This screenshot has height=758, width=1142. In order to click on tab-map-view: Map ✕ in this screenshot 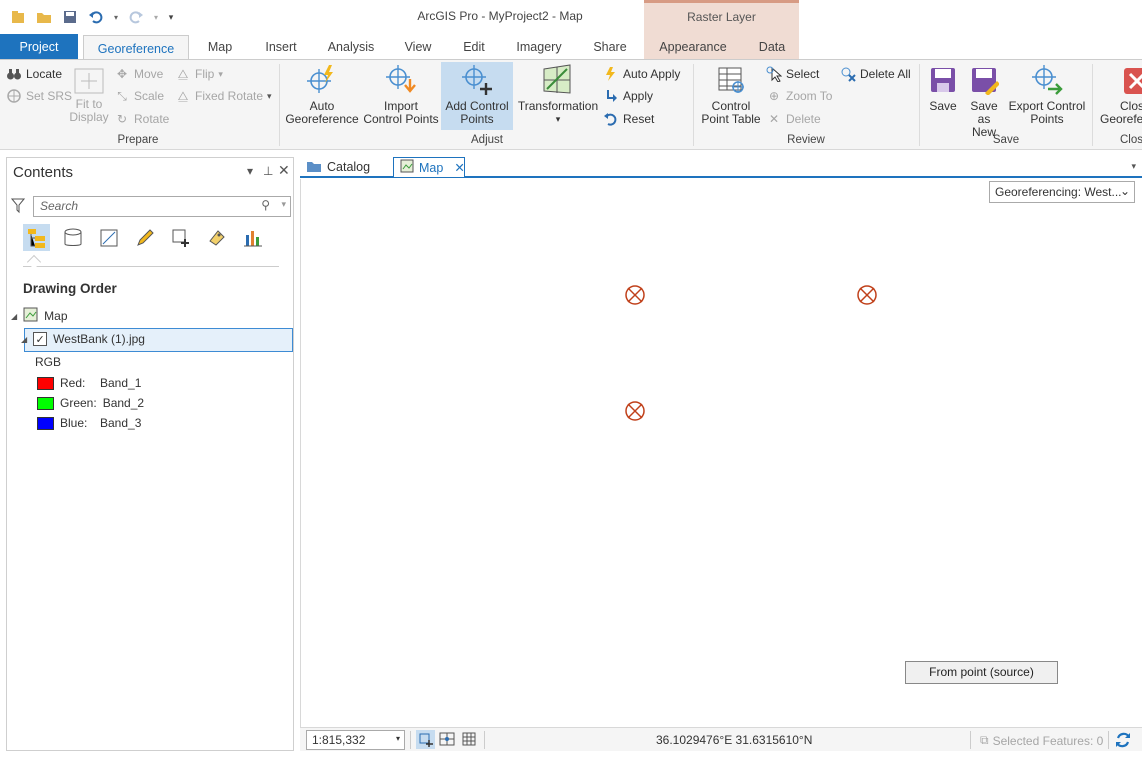, I will do `click(429, 167)`.